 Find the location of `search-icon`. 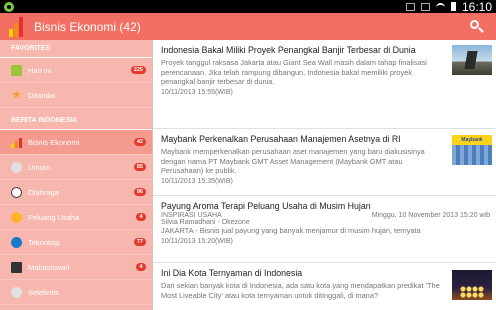

search-icon is located at coordinates (477, 26).